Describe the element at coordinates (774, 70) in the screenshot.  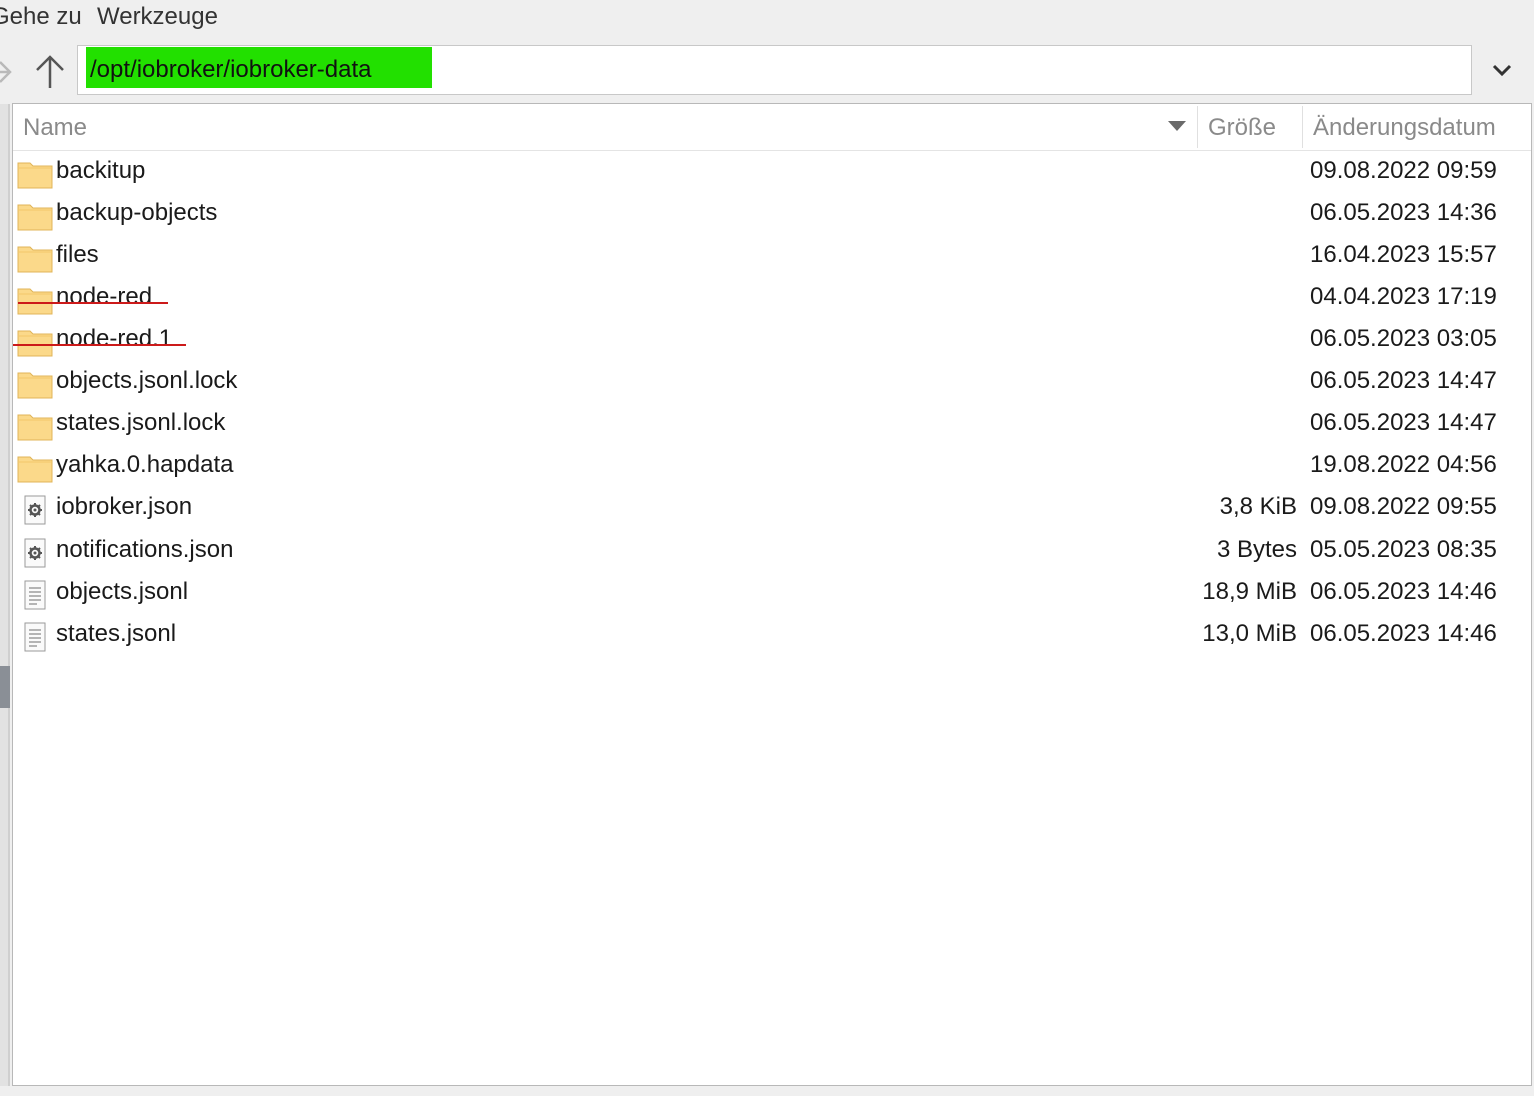
I see `path-input: /opt/iobroker/iobroker-data` at that location.